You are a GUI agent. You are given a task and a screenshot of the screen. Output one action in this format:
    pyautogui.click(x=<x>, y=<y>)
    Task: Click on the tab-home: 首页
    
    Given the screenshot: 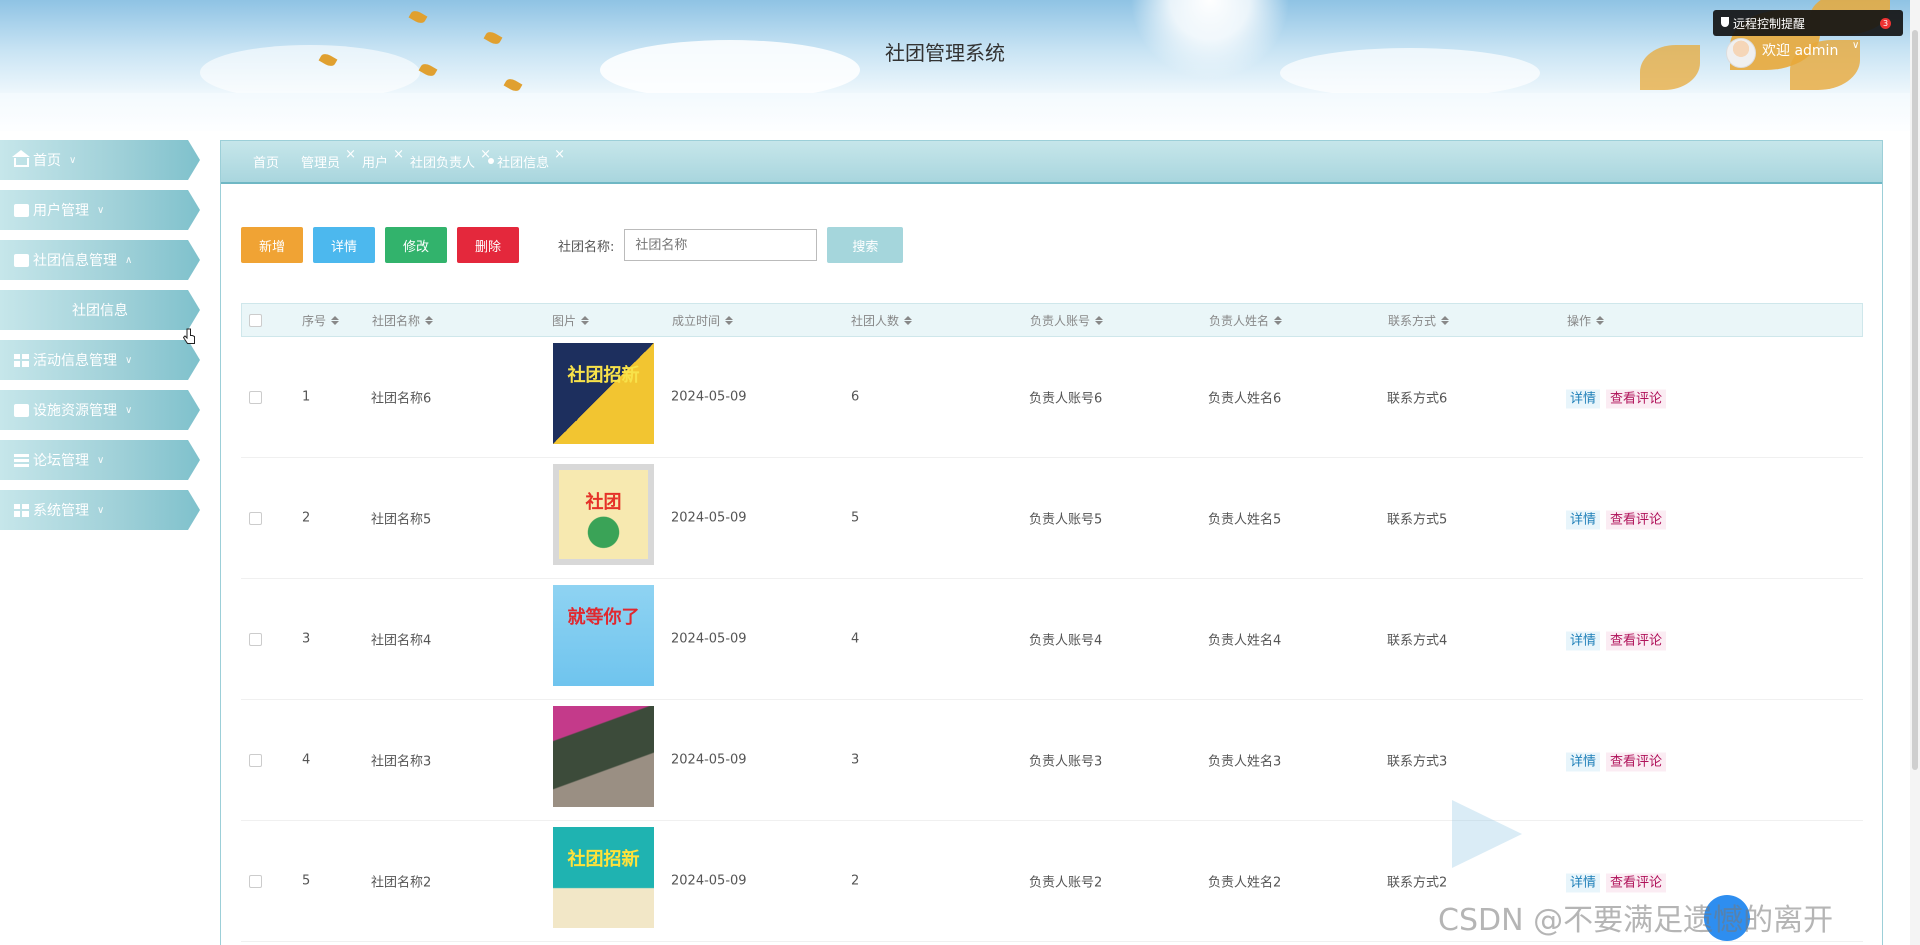 What is the action you would take?
    pyautogui.click(x=266, y=161)
    